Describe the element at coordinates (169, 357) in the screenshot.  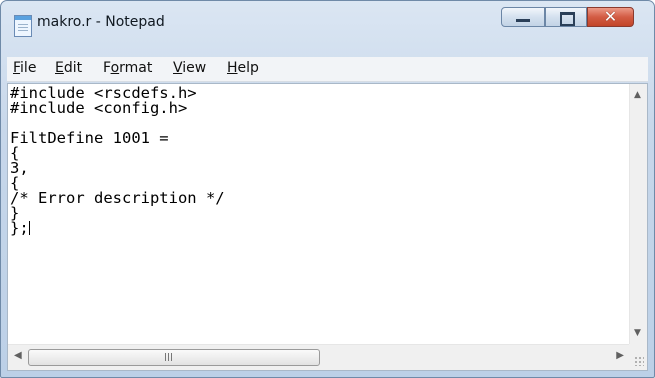
I see `grip-icon` at that location.